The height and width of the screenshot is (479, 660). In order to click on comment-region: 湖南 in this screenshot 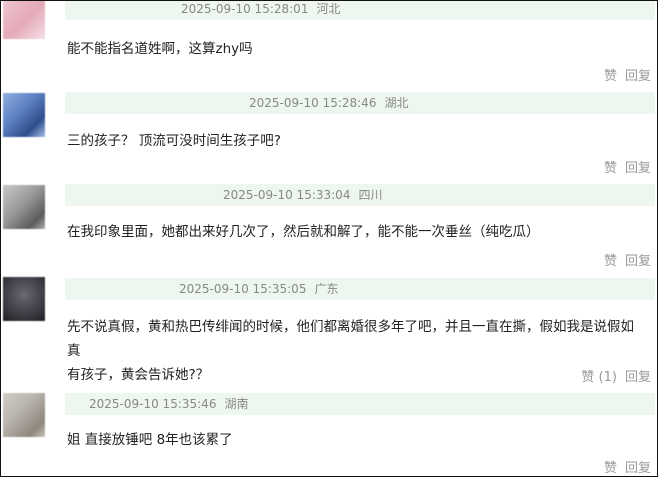, I will do `click(236, 404)`.